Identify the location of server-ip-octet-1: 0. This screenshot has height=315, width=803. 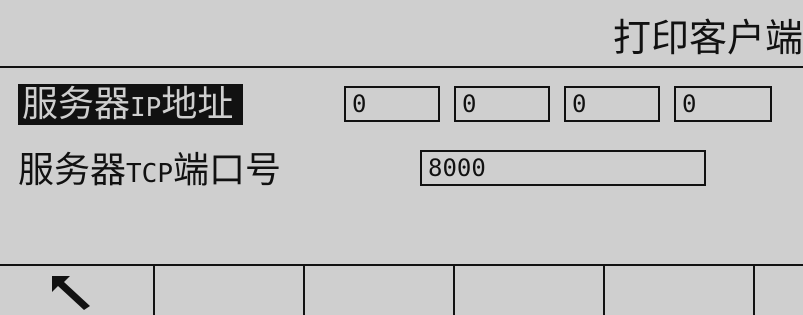
(392, 104).